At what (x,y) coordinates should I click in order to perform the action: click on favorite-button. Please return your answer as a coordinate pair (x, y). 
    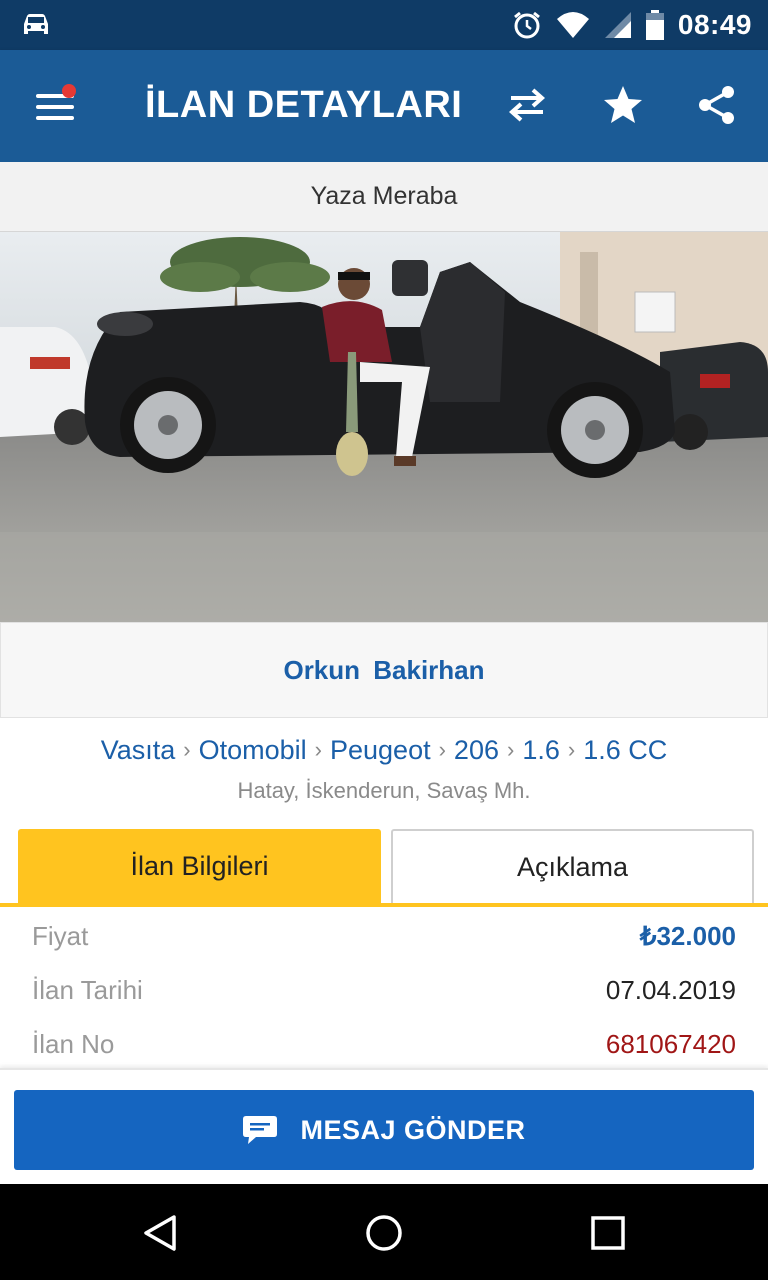
    Looking at the image, I should click on (623, 105).